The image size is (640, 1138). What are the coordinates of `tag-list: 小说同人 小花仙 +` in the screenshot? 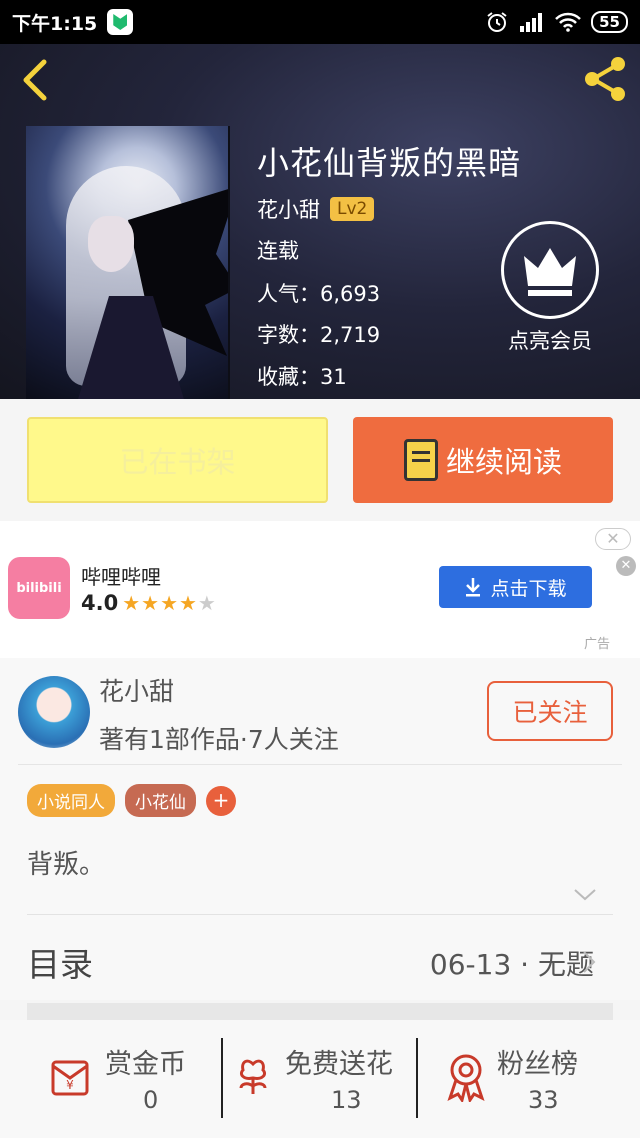 It's located at (131, 800).